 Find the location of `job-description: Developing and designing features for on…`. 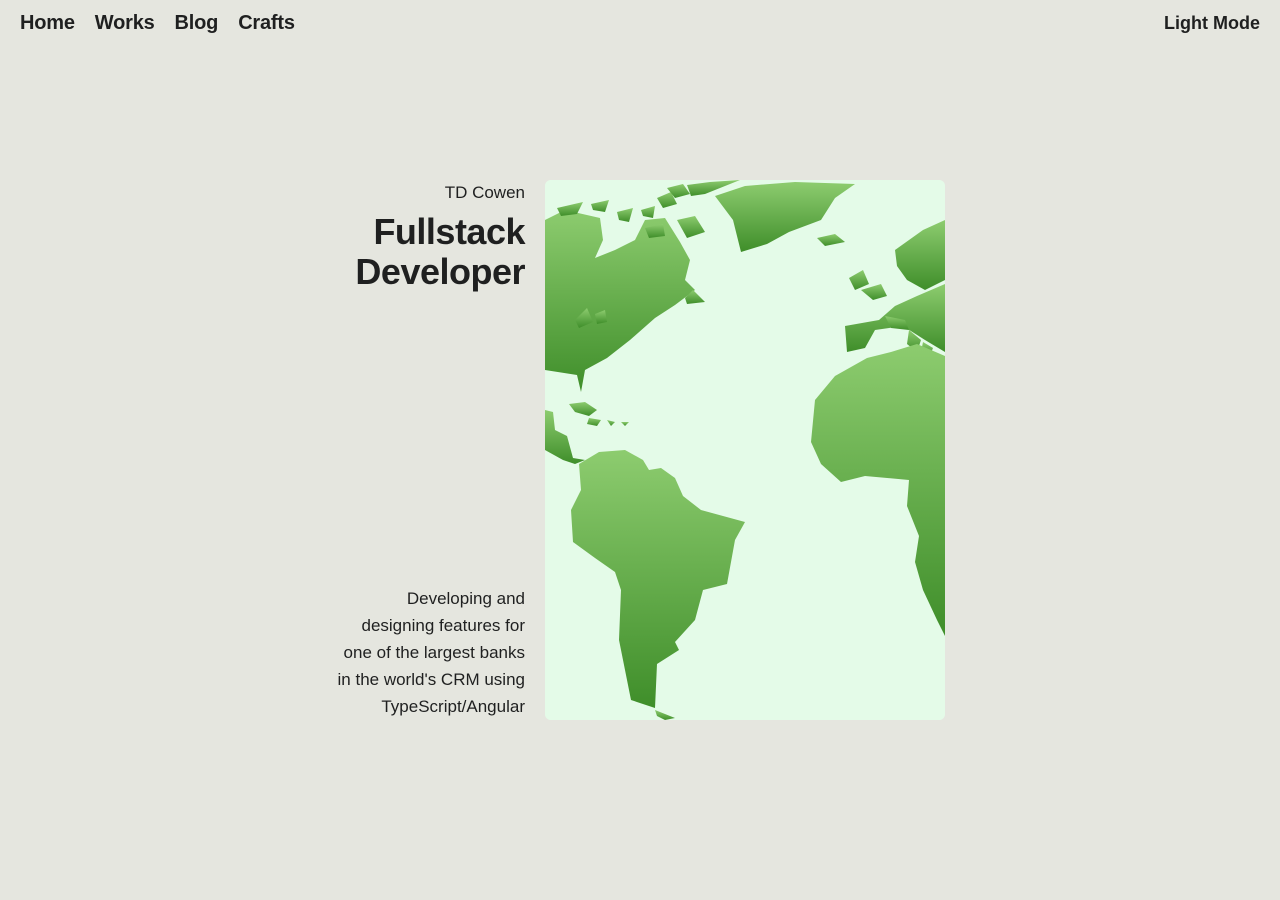

job-description: Developing and designing features for on… is located at coordinates (431, 652).